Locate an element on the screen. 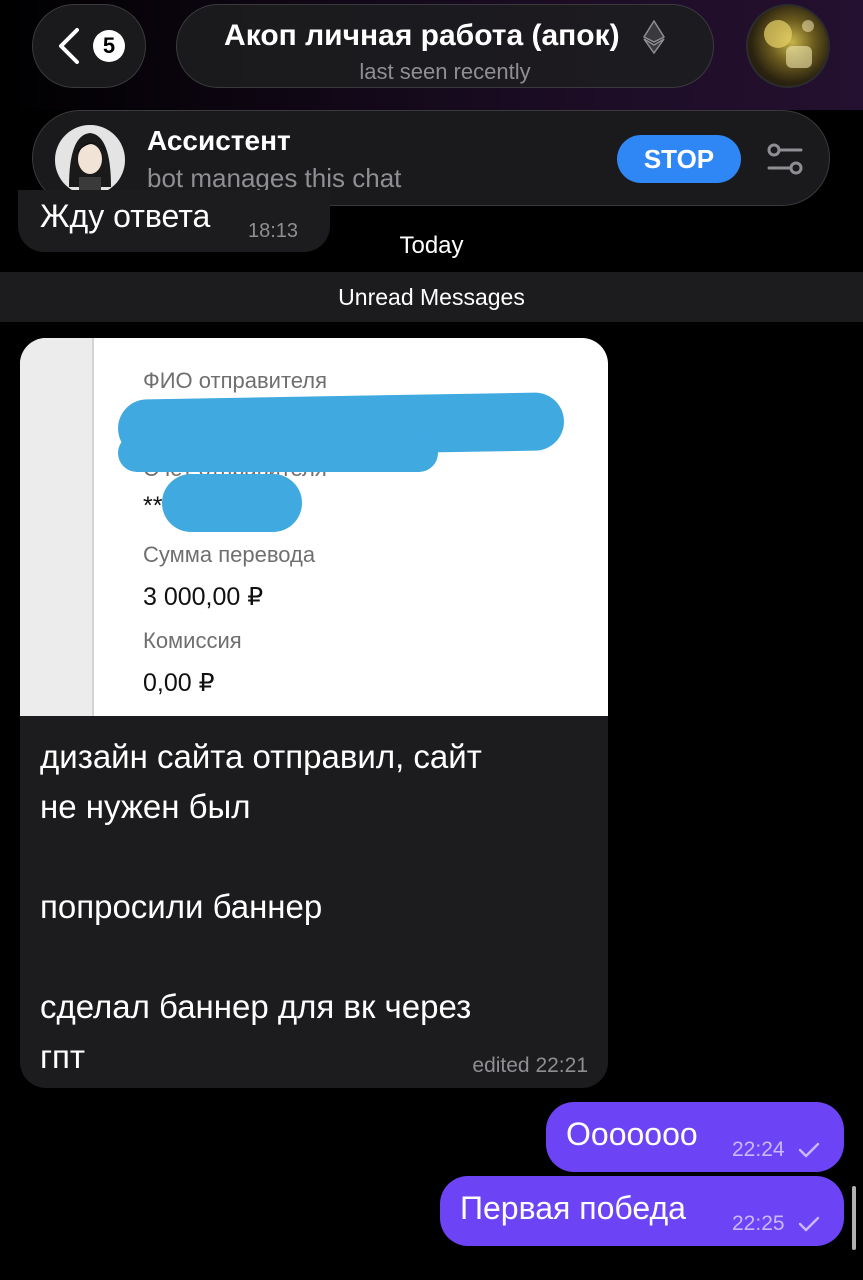 This screenshot has height=1280, width=863. bot-avatar is located at coordinates (90, 160).